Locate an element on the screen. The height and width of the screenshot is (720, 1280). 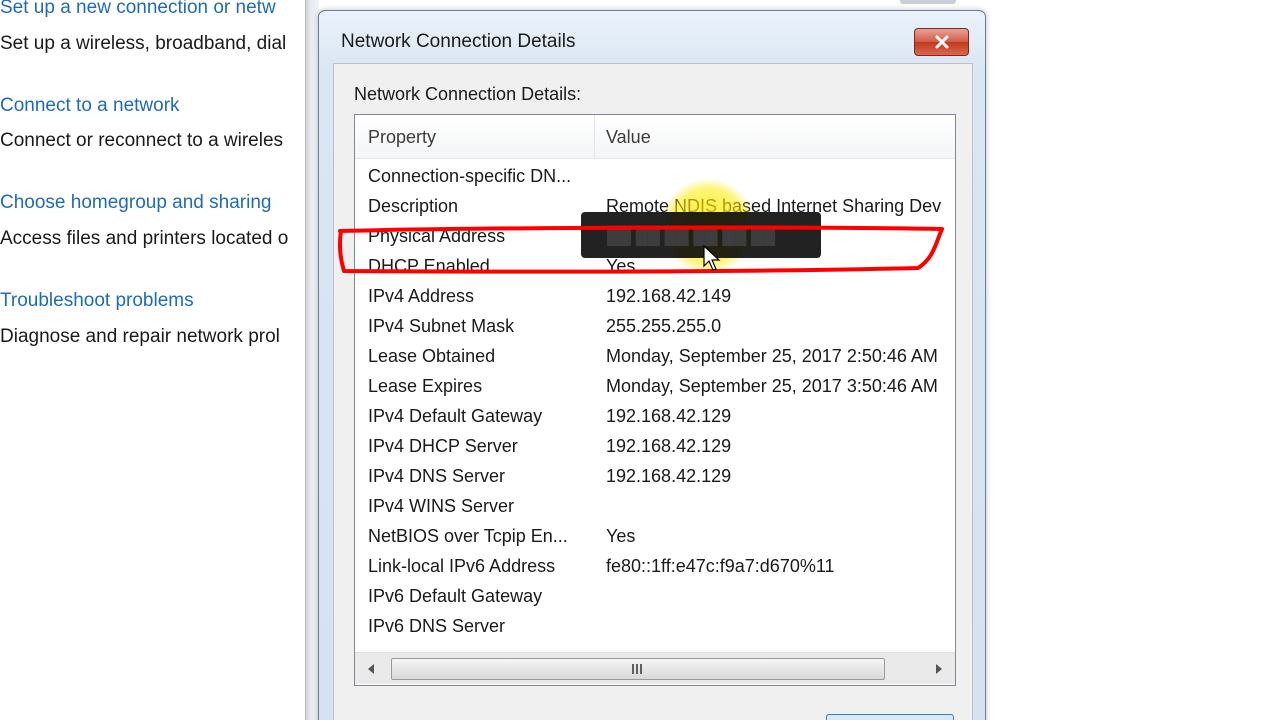
mouse-pointer-icon is located at coordinates (712, 257).